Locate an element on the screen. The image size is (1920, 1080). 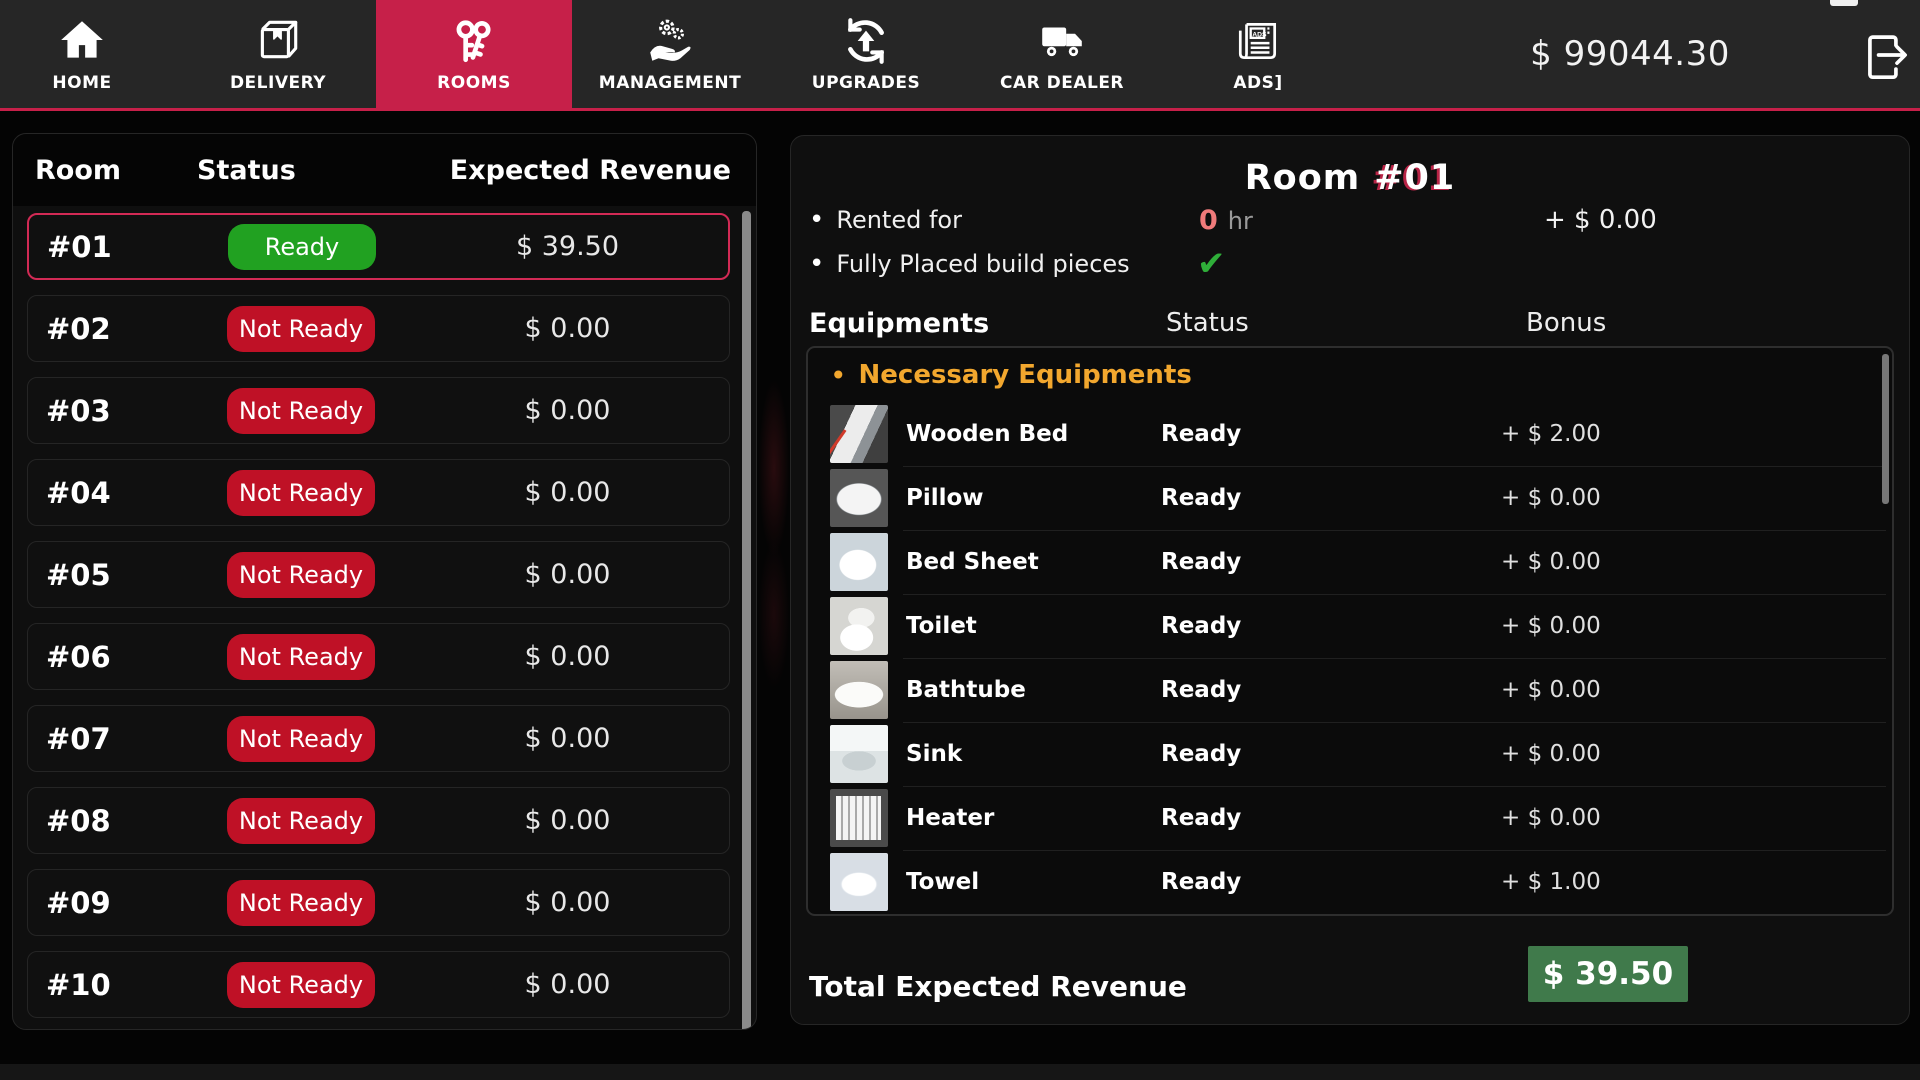
nav-item-label: DELIVERY is located at coordinates (278, 83).